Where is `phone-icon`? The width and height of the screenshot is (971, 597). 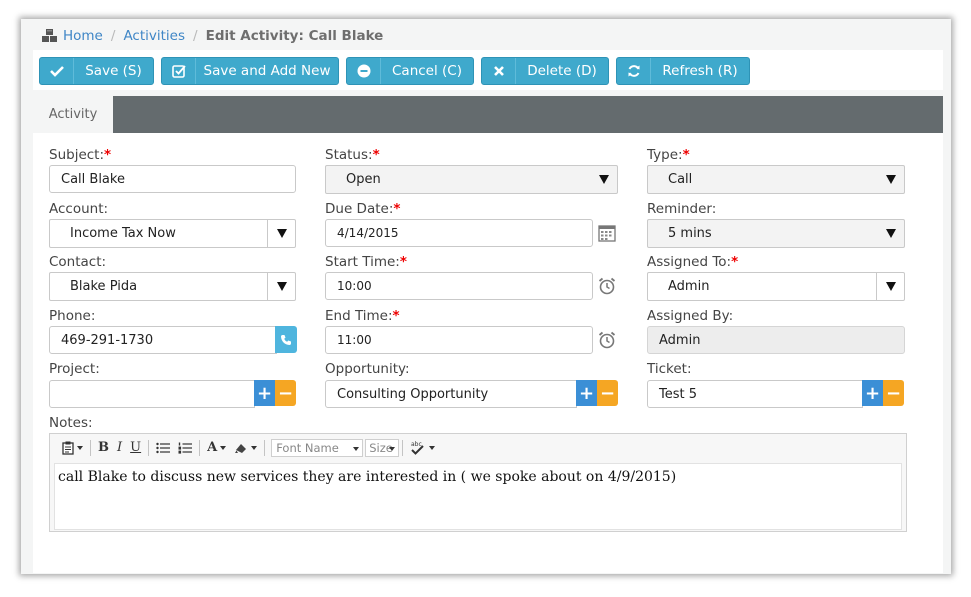 phone-icon is located at coordinates (286, 339).